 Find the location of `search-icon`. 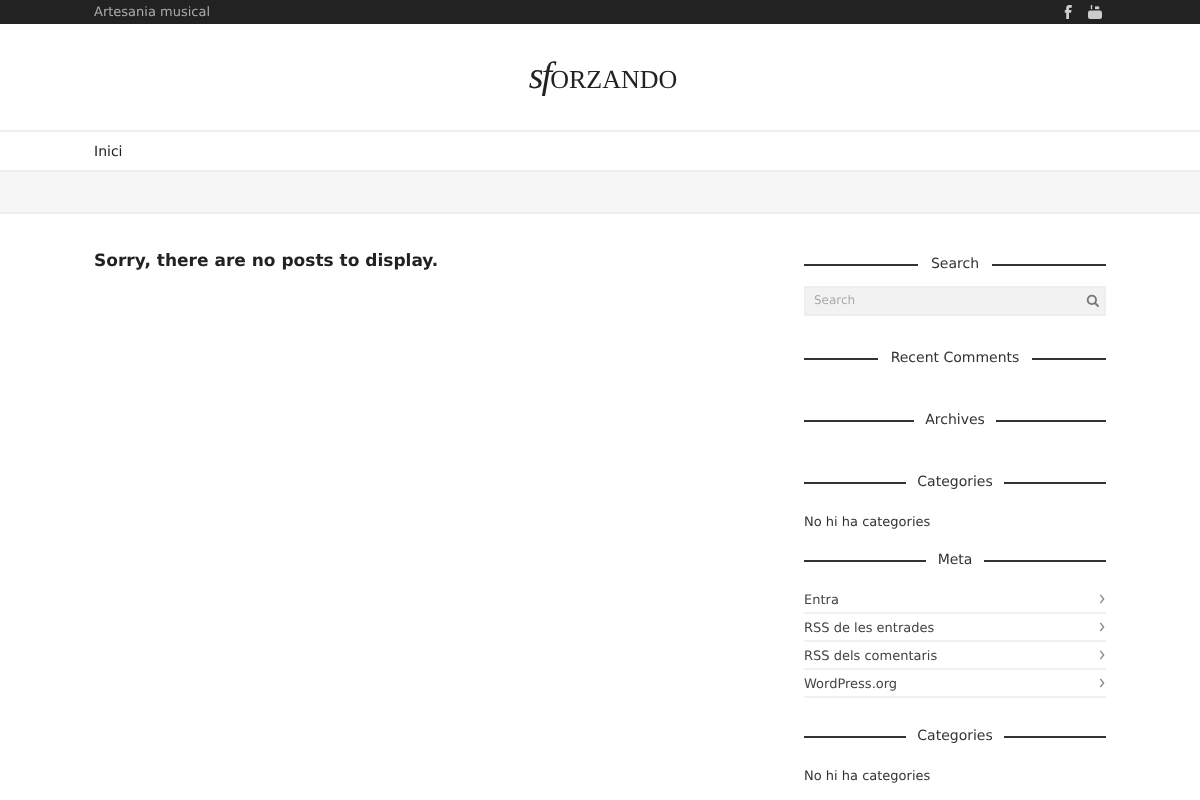

search-icon is located at coordinates (1093, 301).